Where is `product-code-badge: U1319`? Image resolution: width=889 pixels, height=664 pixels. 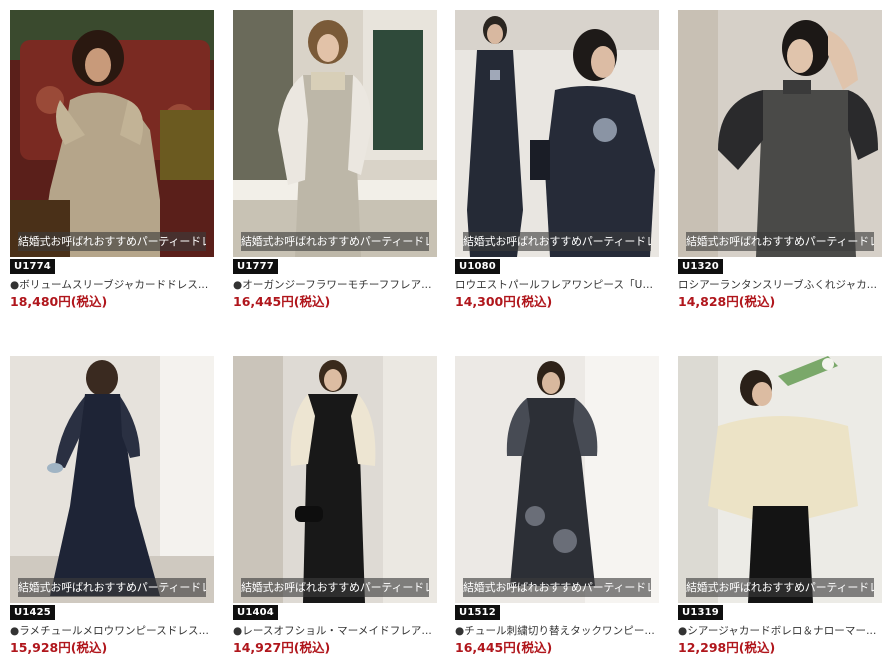
product-code-badge: U1319 is located at coordinates (700, 612).